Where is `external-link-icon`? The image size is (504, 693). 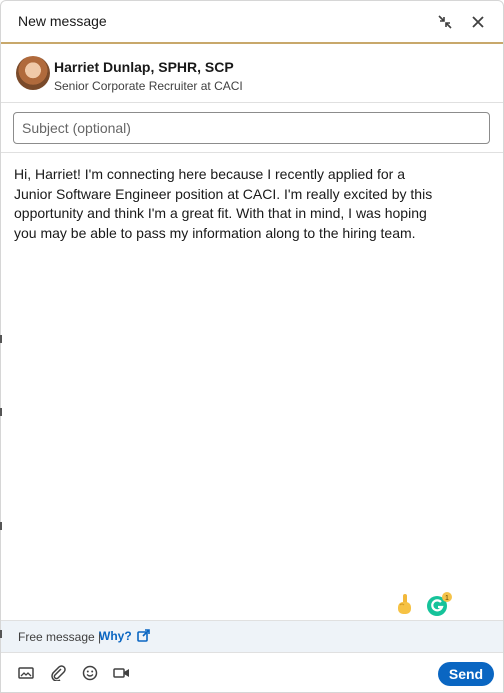
external-link-icon is located at coordinates (143, 635).